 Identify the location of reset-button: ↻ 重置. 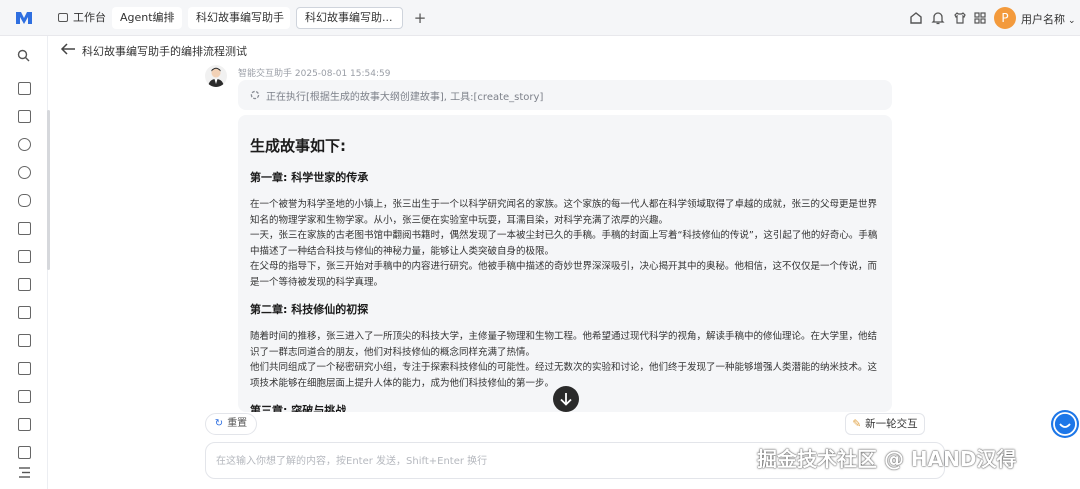
(231, 424).